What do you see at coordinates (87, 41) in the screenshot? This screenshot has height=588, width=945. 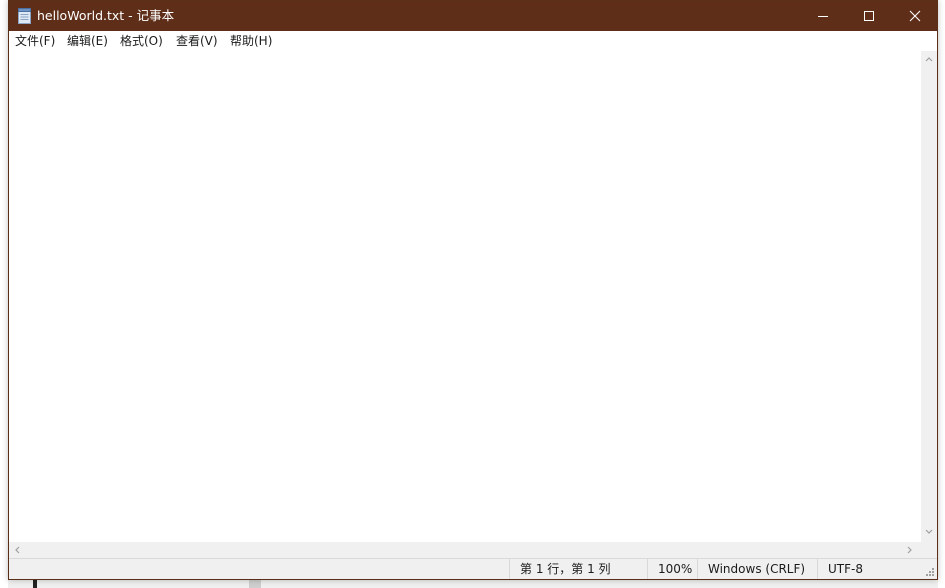 I see `menu-edit: 编辑(E)` at bounding box center [87, 41].